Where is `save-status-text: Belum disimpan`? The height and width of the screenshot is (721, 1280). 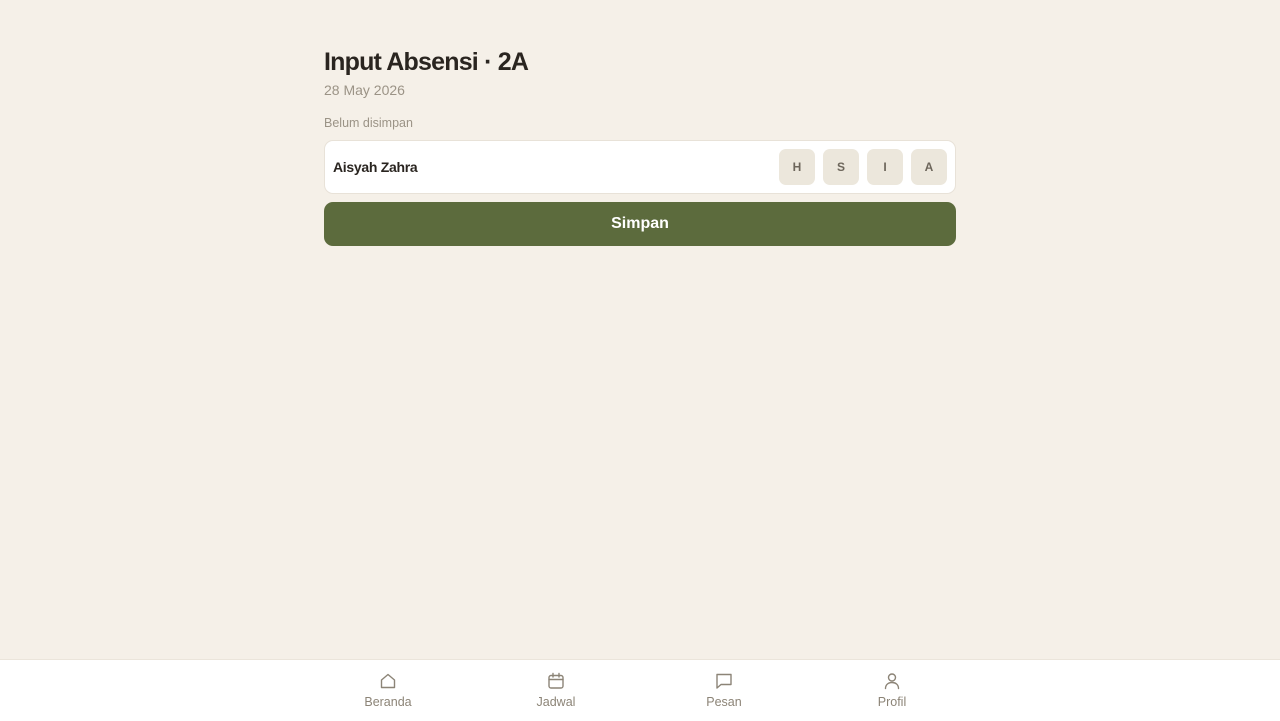
save-status-text: Belum disimpan is located at coordinates (368, 123).